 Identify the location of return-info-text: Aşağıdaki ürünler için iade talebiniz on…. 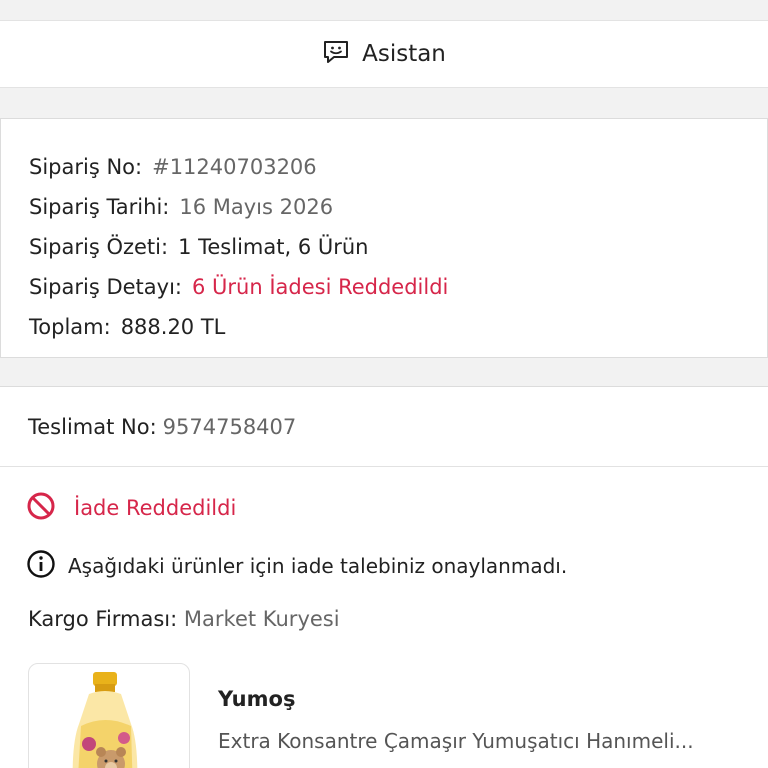
(318, 566).